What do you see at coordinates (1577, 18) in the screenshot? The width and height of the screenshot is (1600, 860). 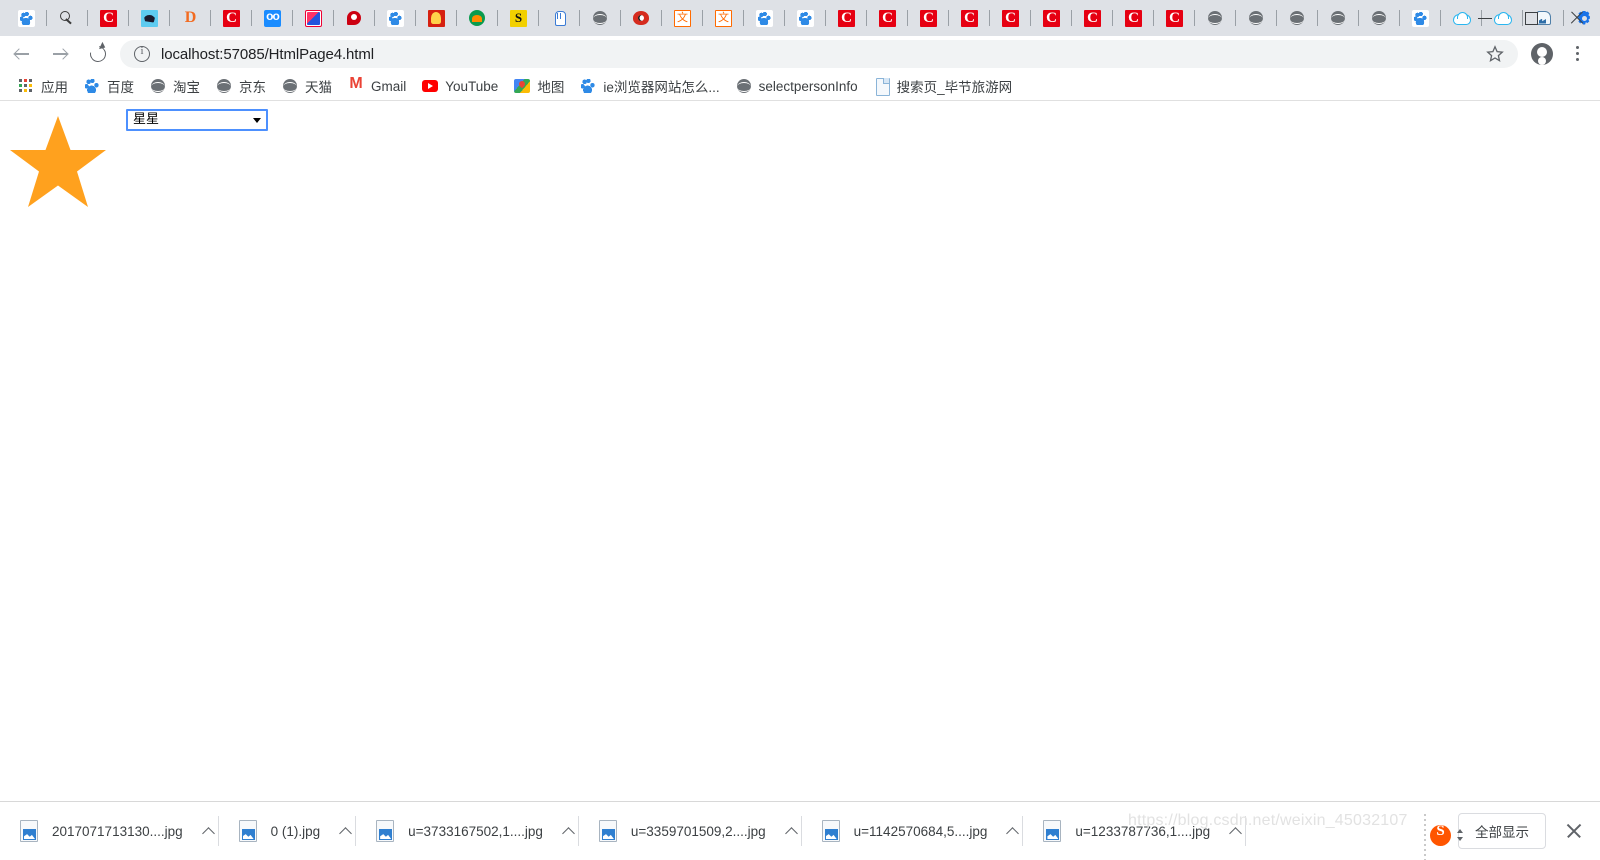 I see `close-window-icon` at bounding box center [1577, 18].